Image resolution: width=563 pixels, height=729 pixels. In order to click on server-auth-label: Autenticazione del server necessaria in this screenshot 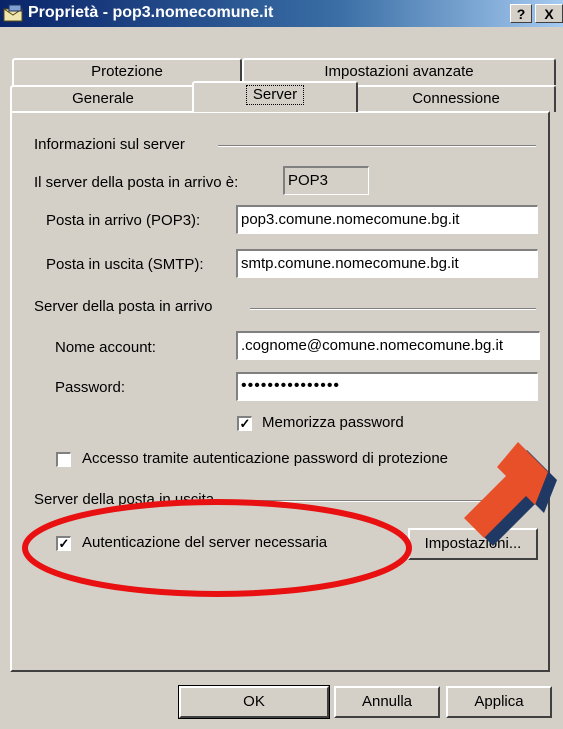, I will do `click(204, 542)`.